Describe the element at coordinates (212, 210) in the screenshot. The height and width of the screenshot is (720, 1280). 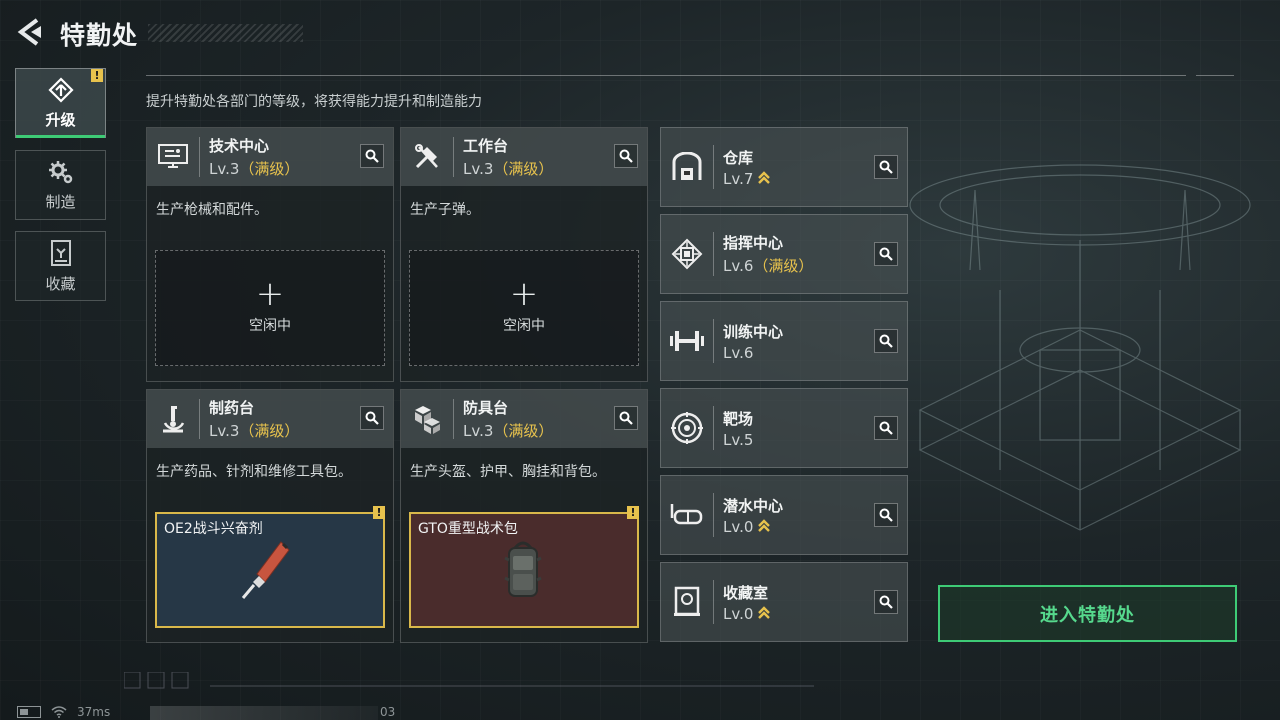
I see `department-description: 生产枪械和配件。` at that location.